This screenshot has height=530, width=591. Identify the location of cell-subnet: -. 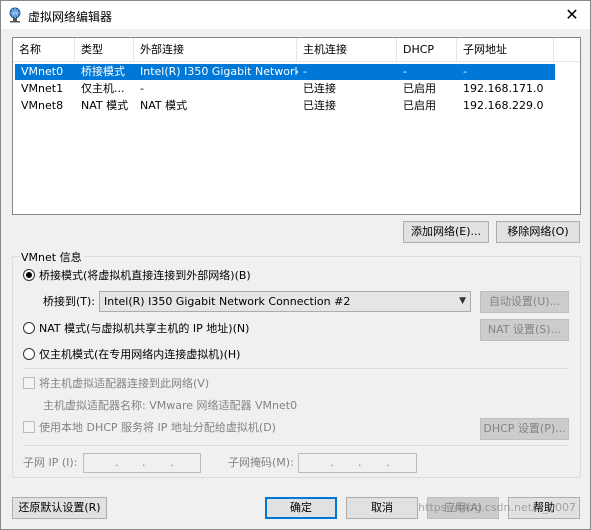
(465, 71).